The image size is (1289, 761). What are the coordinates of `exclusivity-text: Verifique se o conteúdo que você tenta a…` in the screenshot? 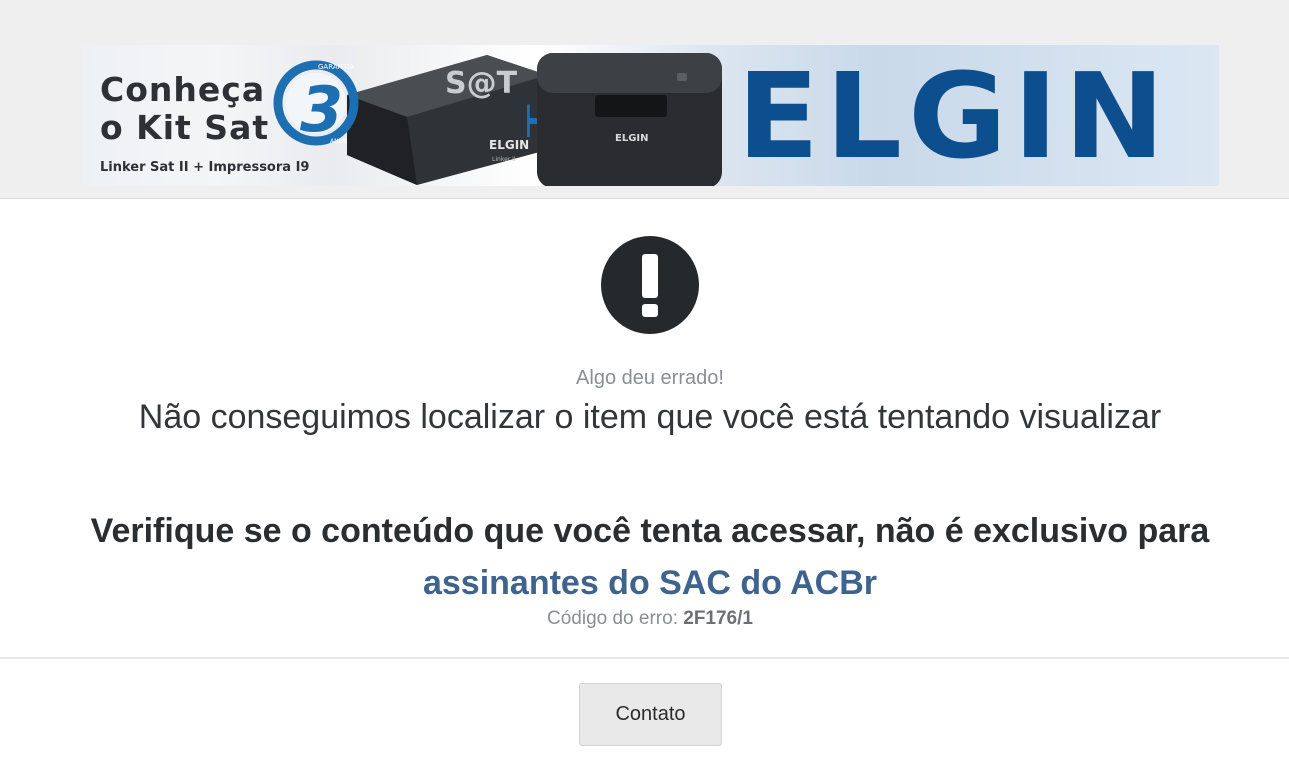 It's located at (650, 531).